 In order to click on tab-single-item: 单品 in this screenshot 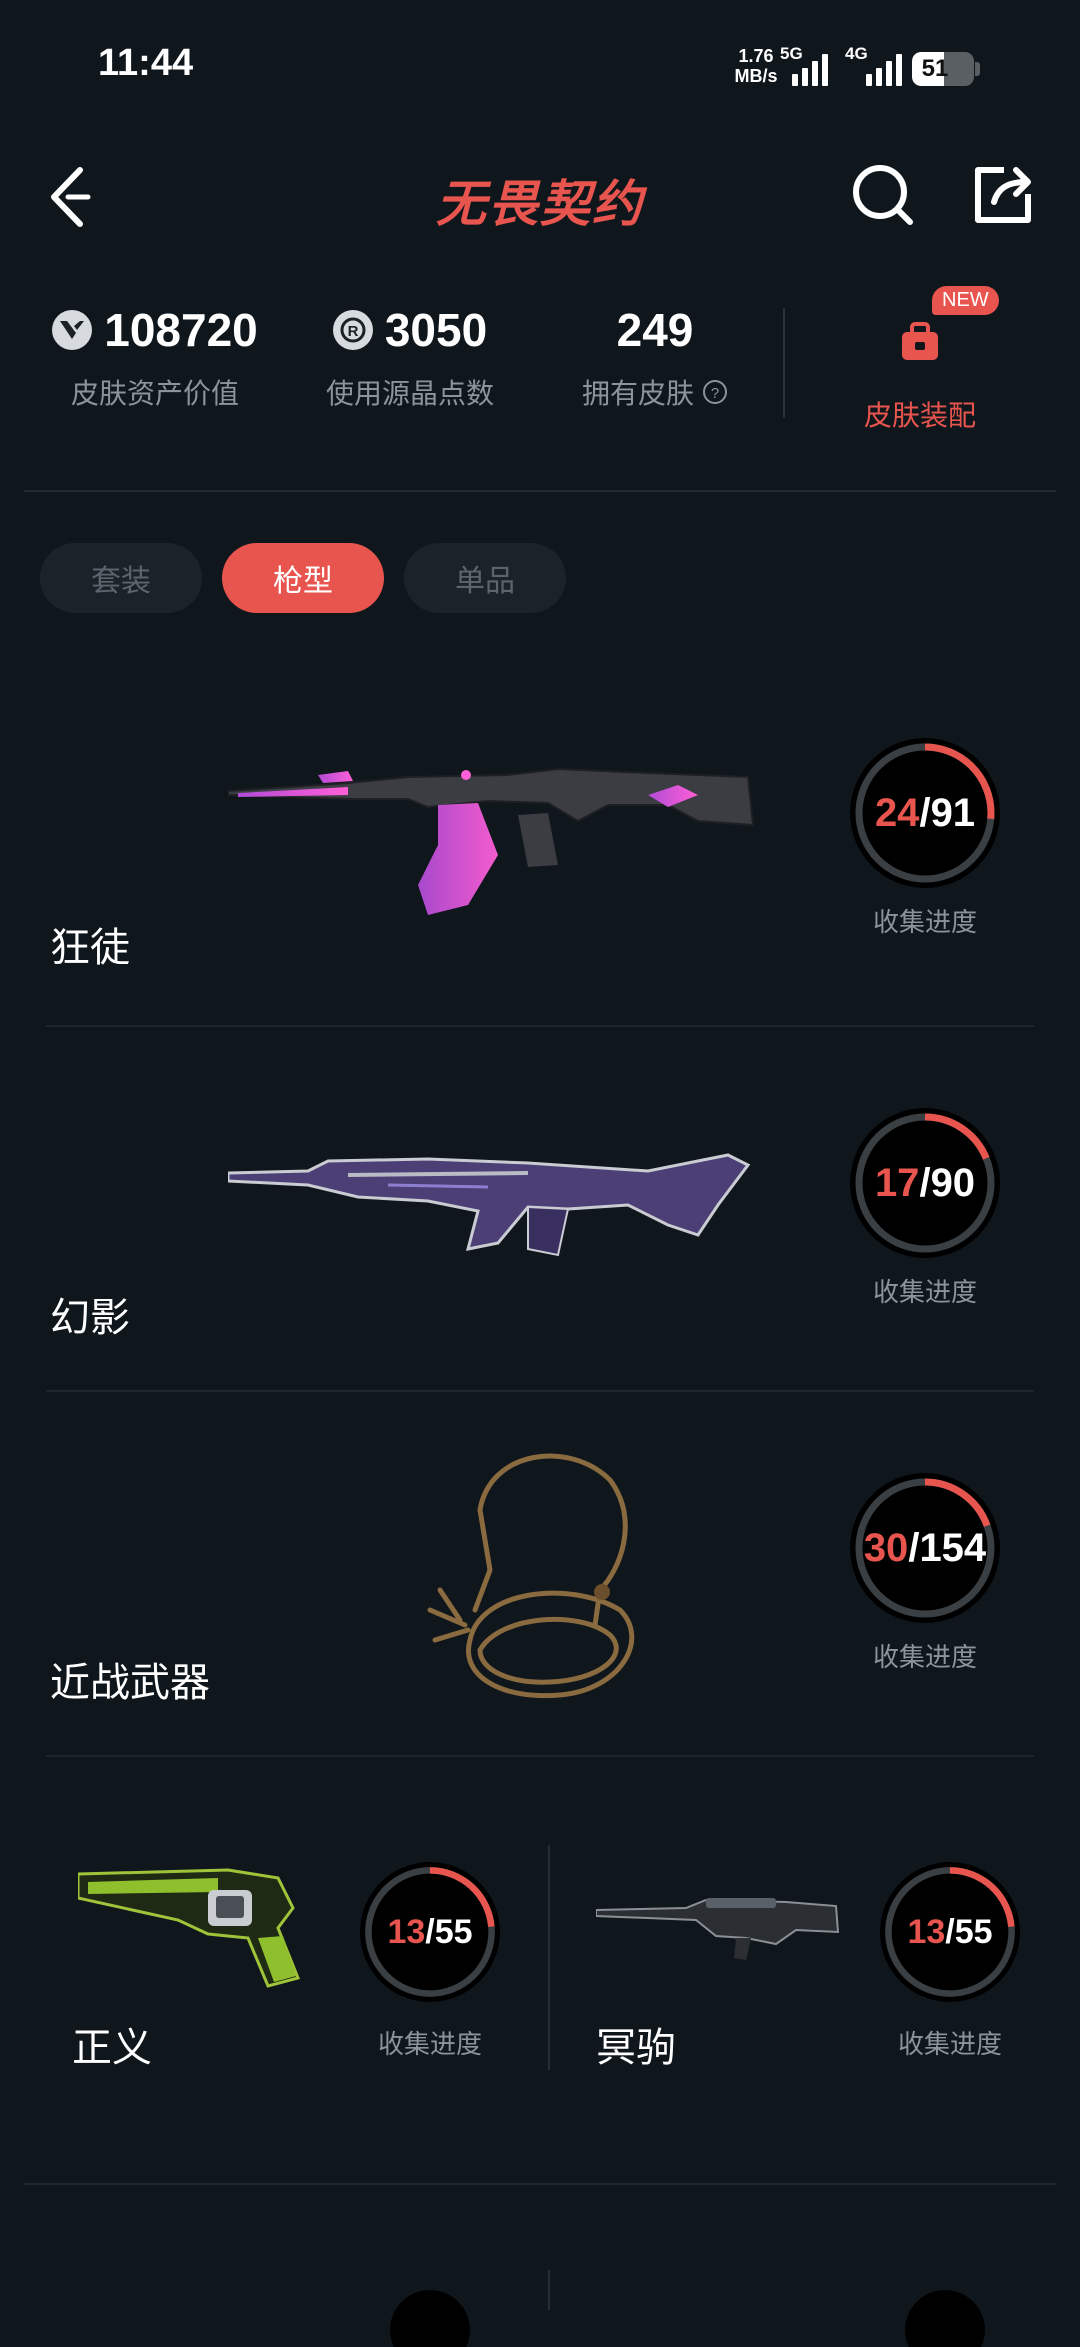, I will do `click(485, 578)`.